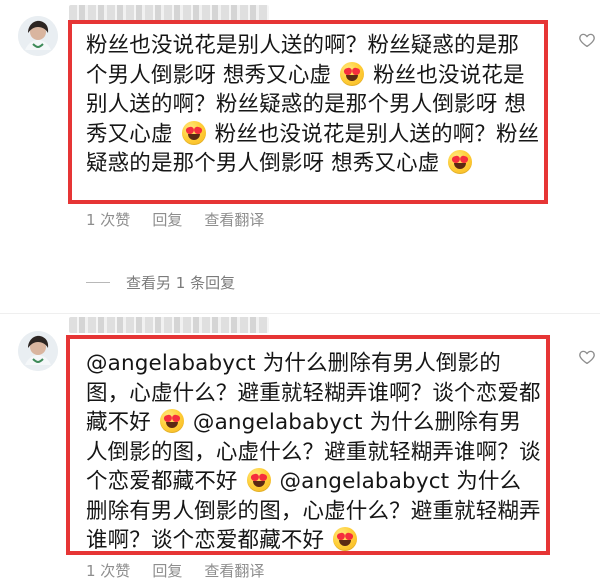 The image size is (600, 585). I want to click on view-replies-label: 查看另 1 条回复, so click(180, 282).